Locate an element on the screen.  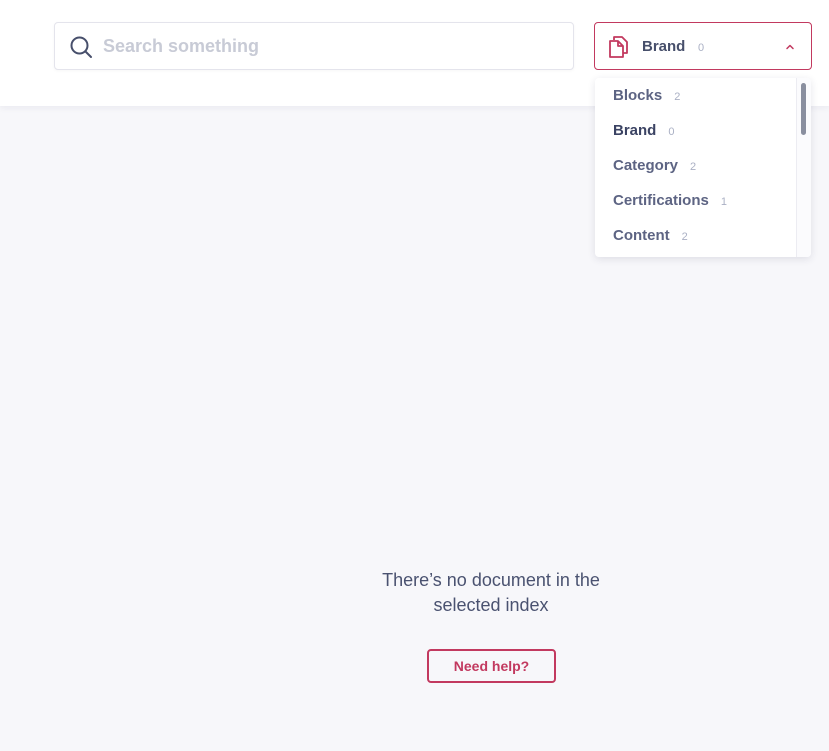
document-copy-icon is located at coordinates (618, 47).